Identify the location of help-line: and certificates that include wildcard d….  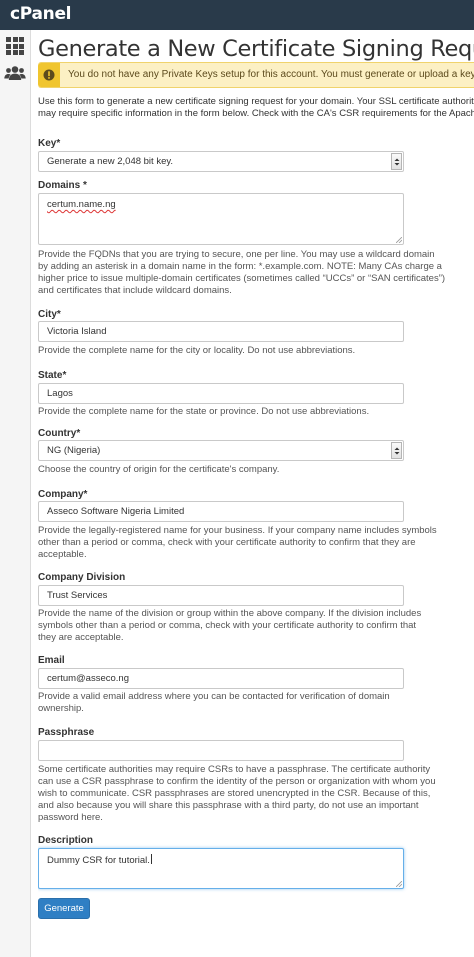
(135, 290).